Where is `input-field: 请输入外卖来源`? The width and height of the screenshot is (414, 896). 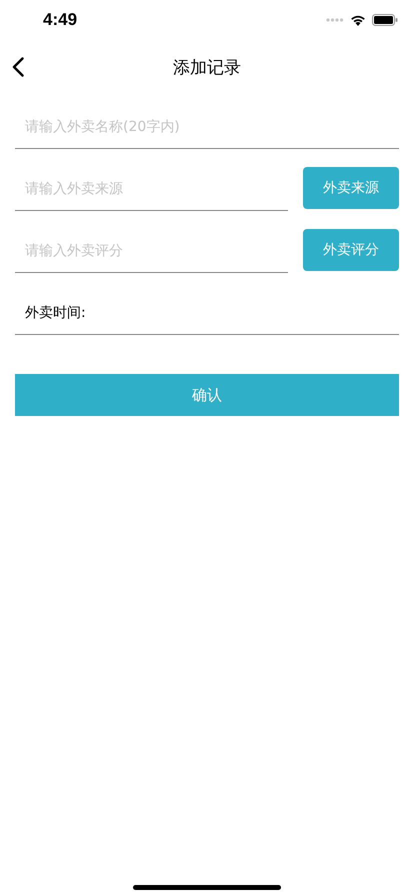
input-field: 请输入外卖来源 is located at coordinates (151, 189).